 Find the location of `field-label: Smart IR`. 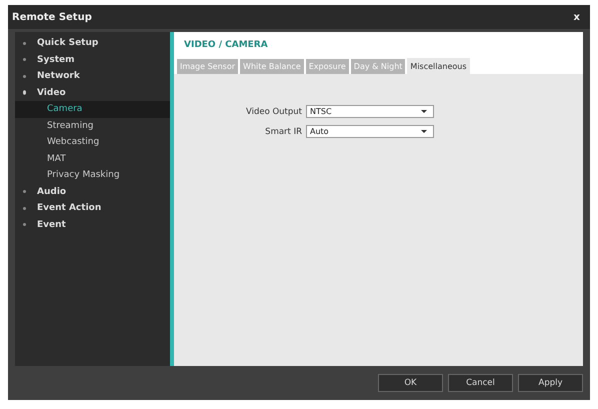

field-label: Smart IR is located at coordinates (283, 131).